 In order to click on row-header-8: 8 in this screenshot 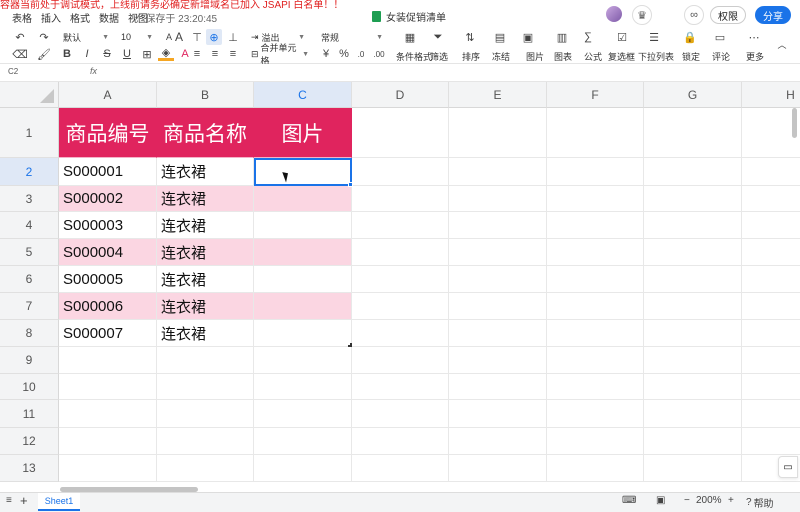, I will do `click(29, 333)`.